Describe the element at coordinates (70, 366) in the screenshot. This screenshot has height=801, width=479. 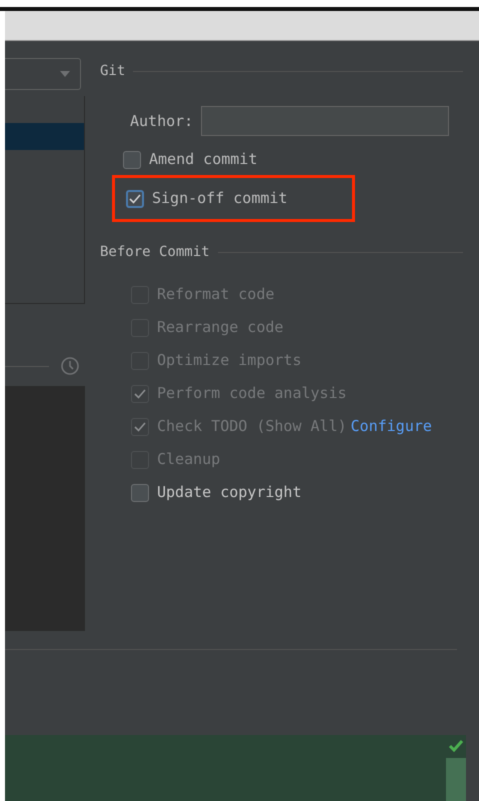
I see `clock-icon` at that location.